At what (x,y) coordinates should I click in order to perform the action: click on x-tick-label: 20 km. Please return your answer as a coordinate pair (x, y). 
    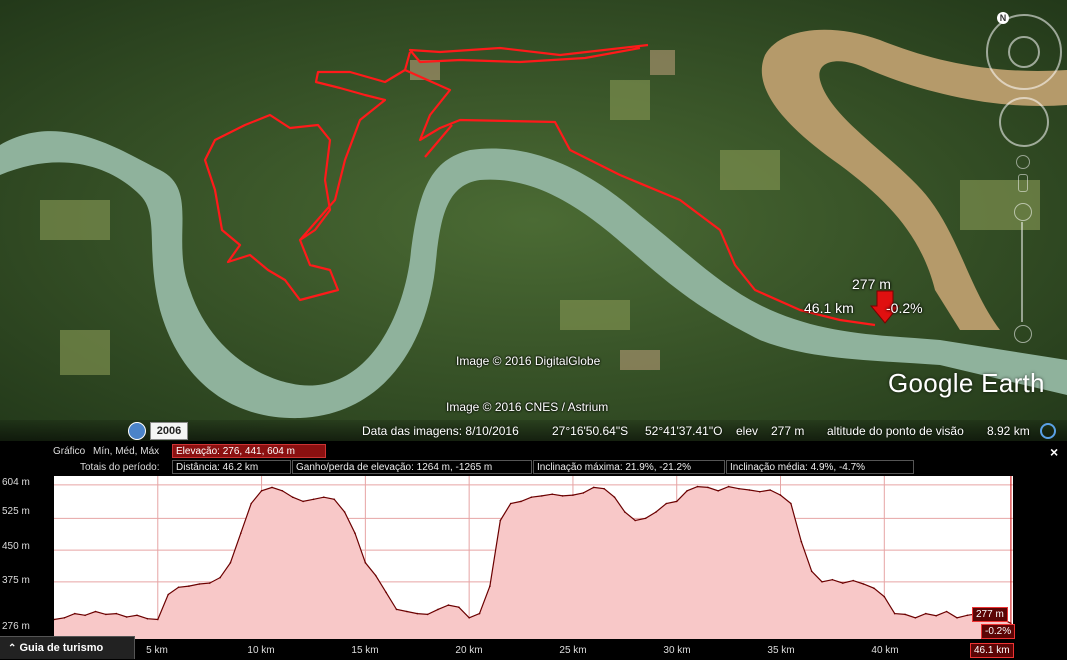
    Looking at the image, I should click on (469, 650).